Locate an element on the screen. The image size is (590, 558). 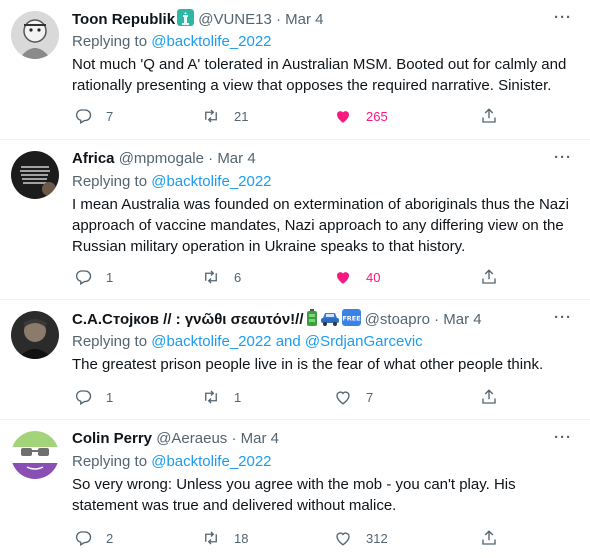
retweet-button: 1 is located at coordinates (221, 397).